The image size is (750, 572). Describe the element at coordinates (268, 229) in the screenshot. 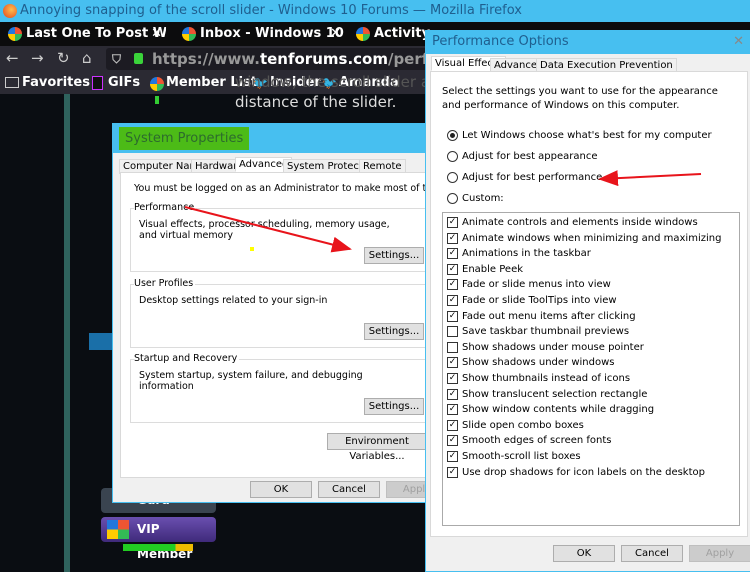

I see `arrow-to-settings` at that location.